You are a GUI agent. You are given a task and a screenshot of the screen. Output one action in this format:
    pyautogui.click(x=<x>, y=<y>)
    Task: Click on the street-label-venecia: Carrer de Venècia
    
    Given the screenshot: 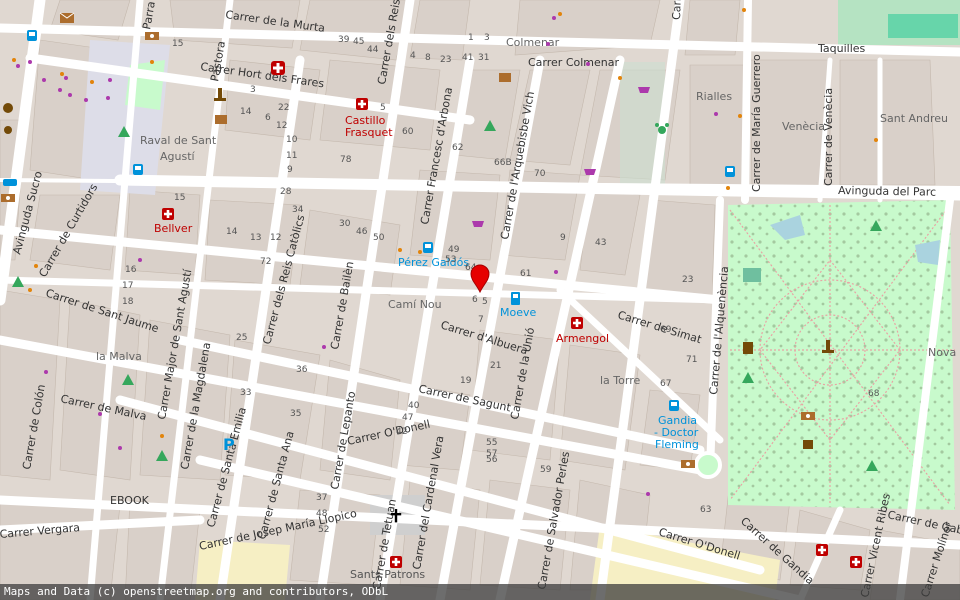 What is the action you would take?
    pyautogui.click(x=828, y=137)
    